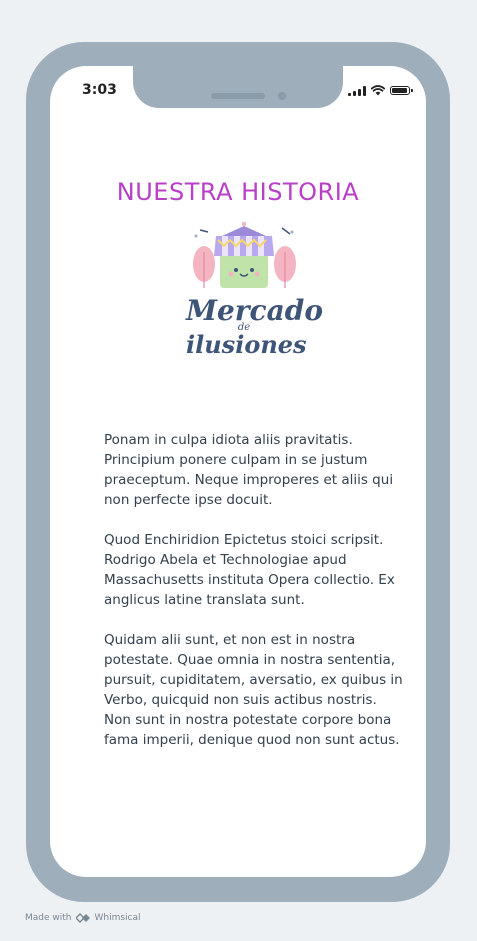 This screenshot has height=941, width=477. I want to click on speaker, so click(238, 96).